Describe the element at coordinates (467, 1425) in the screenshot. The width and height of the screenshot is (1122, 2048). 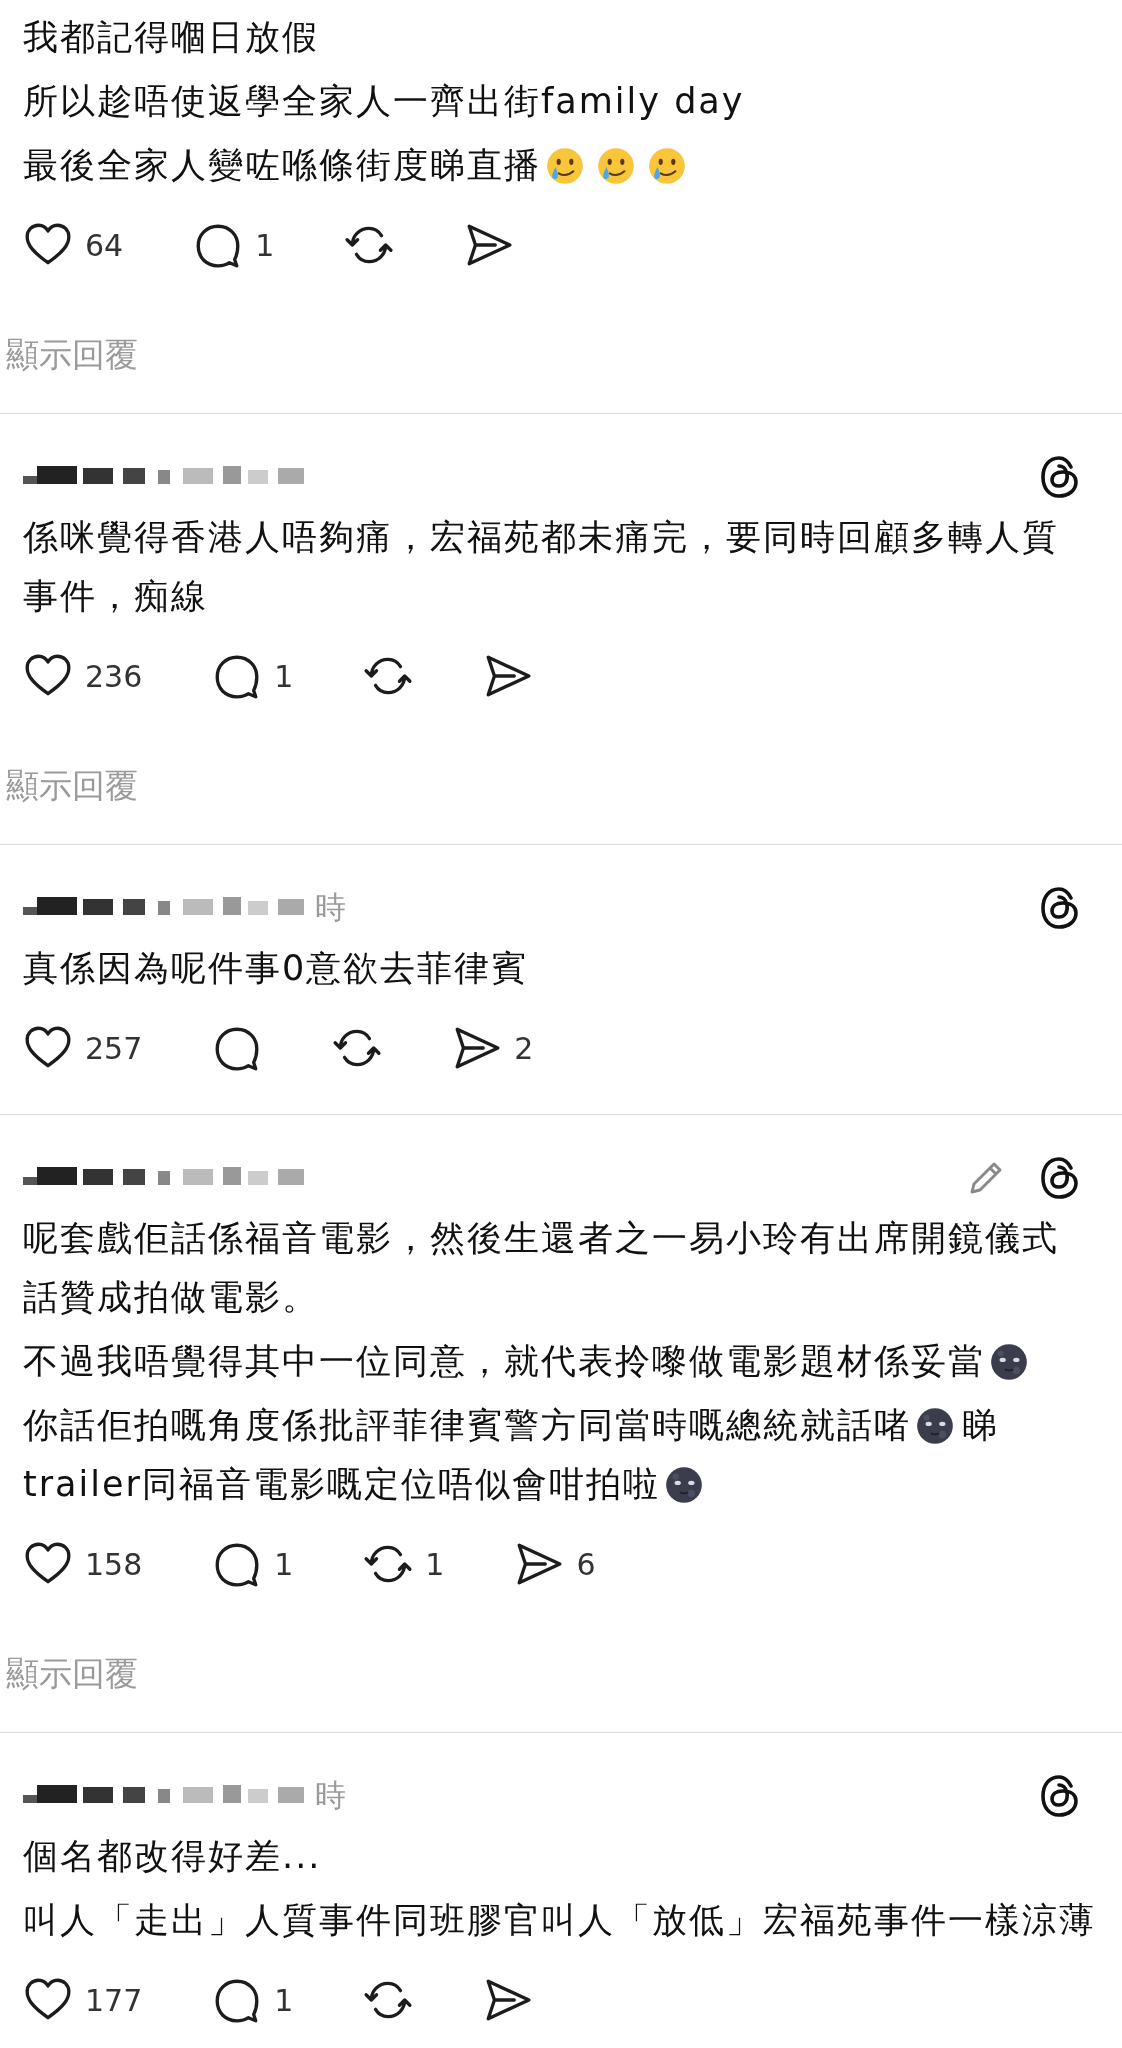
I see `post-text: 你話佢拍嘅角度係批評菲律賓警方同當時嘅總統就話啫` at that location.